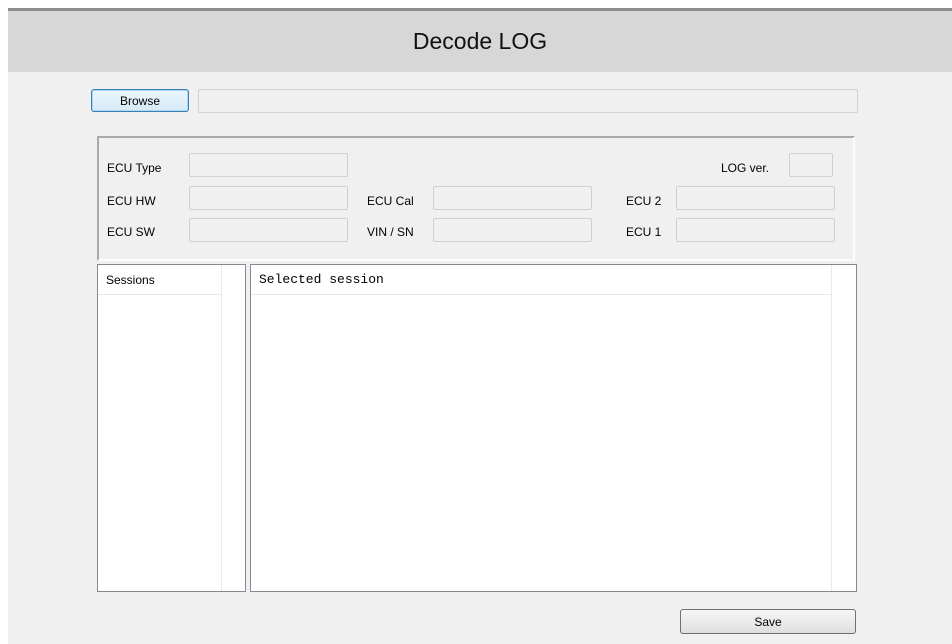 This screenshot has width=952, height=644. Describe the element at coordinates (644, 201) in the screenshot. I see `ecu-2-label: ECU 2` at that location.